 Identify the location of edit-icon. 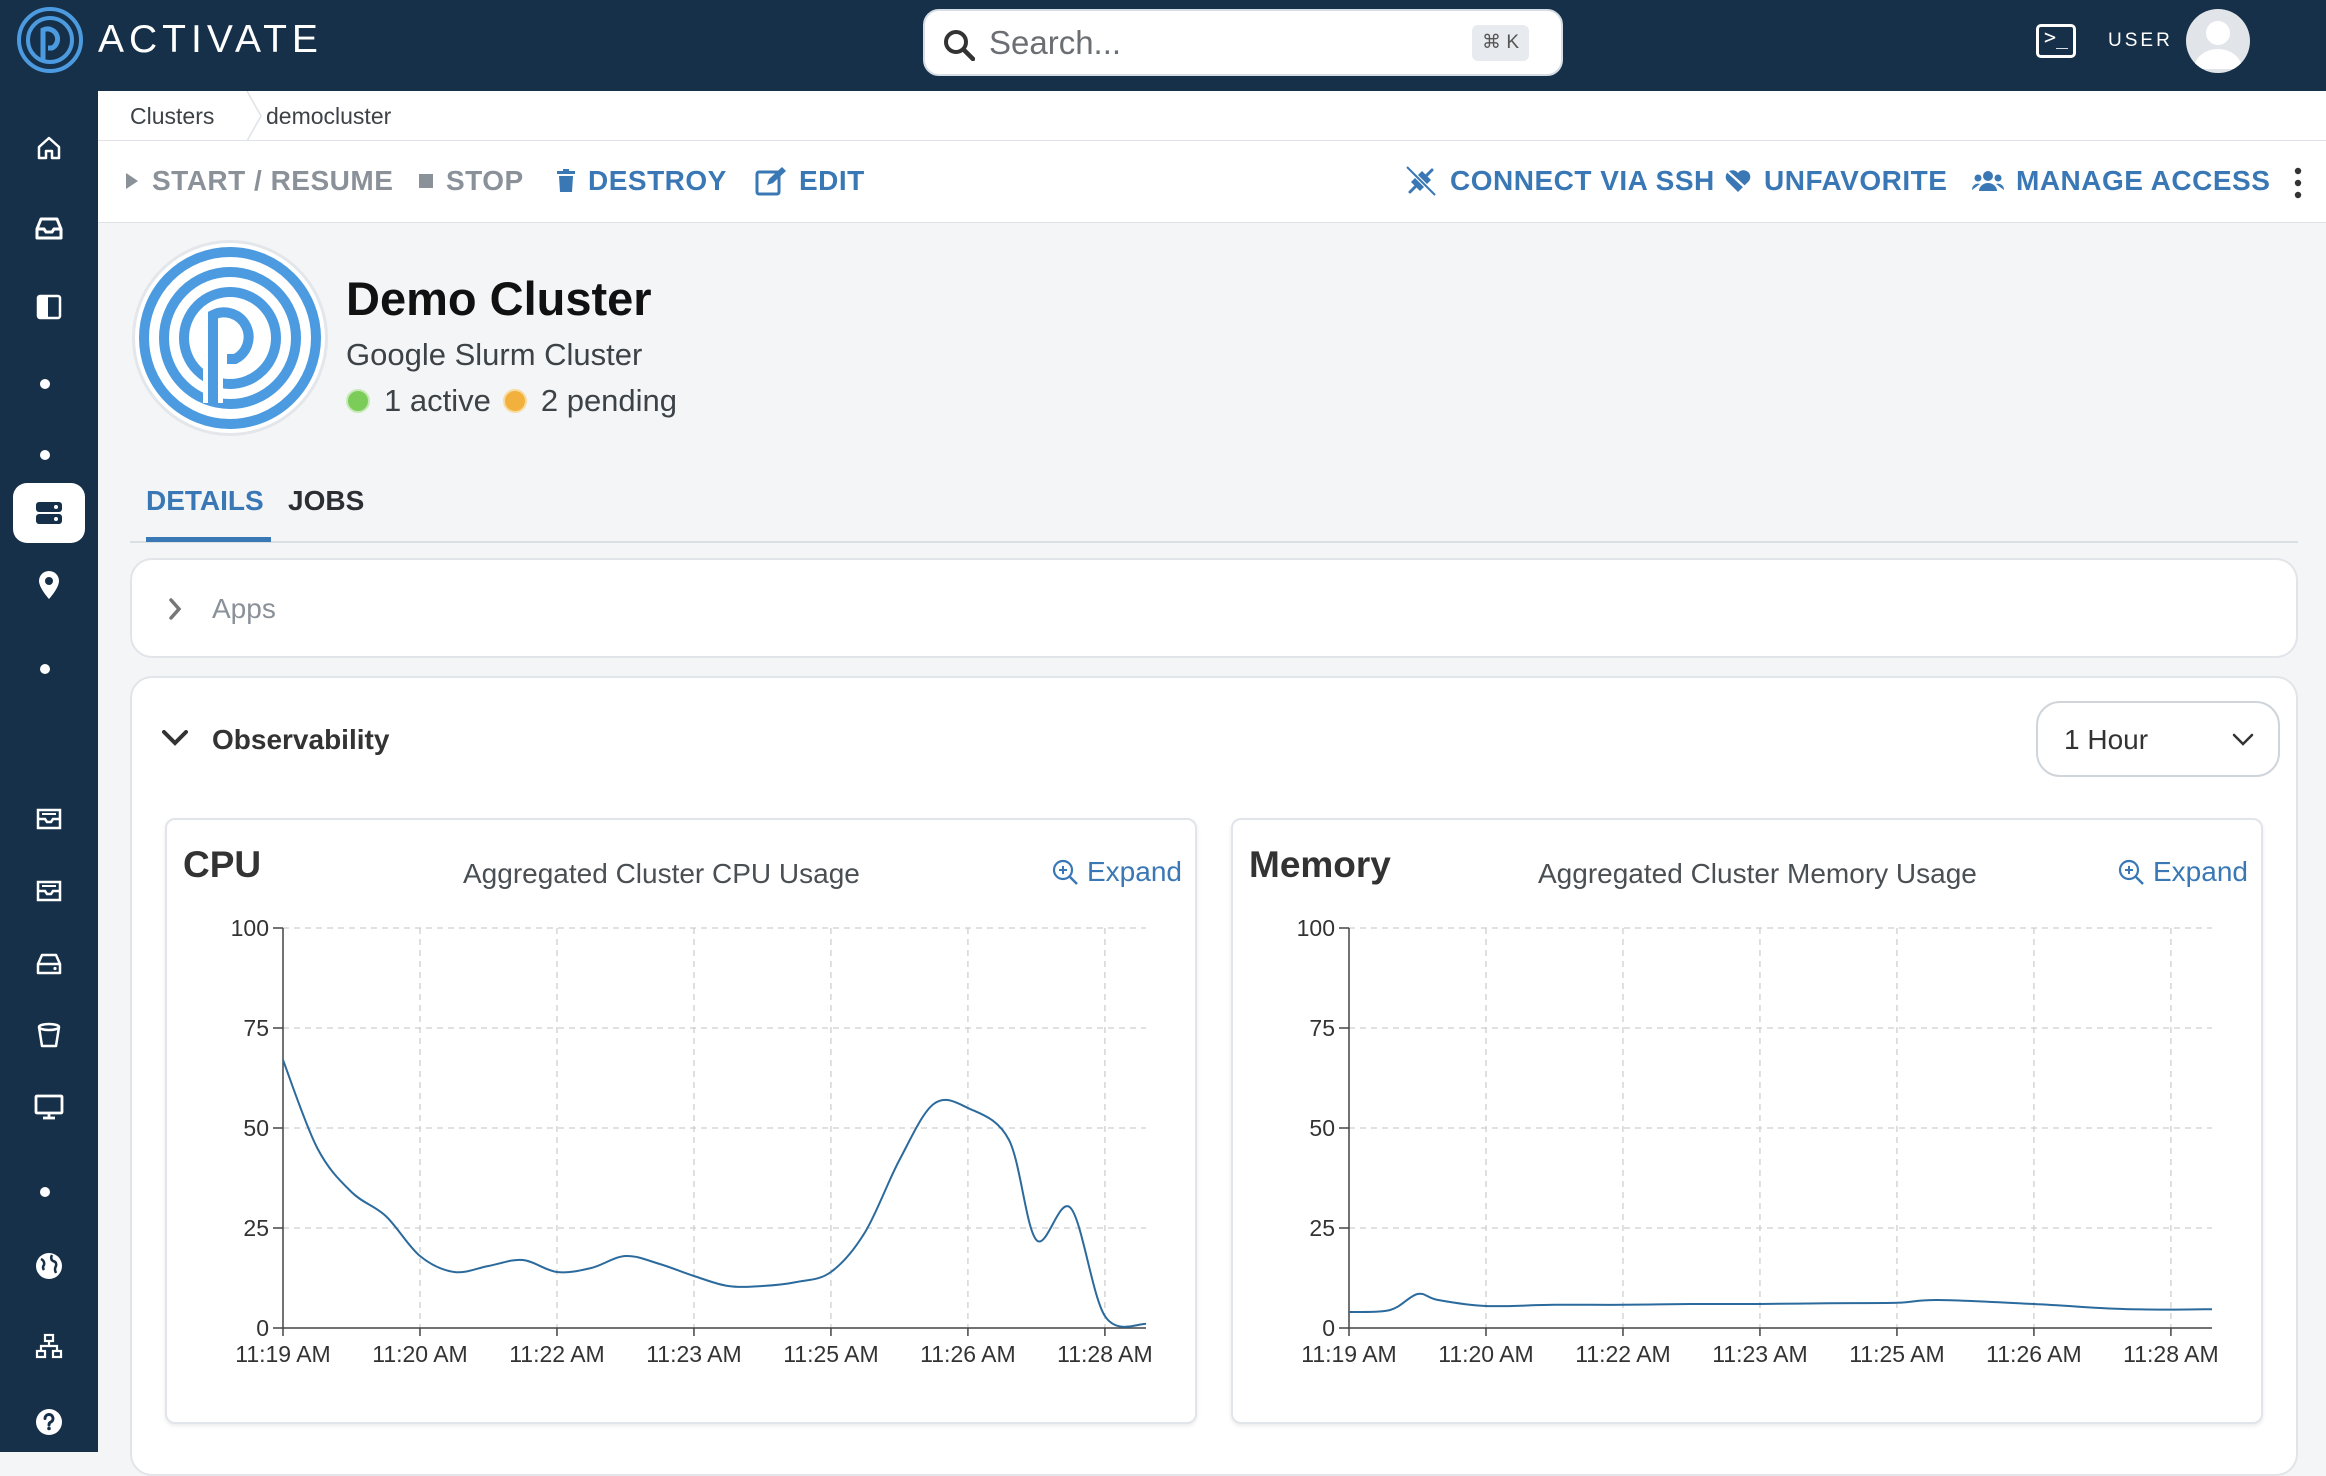
(770, 181).